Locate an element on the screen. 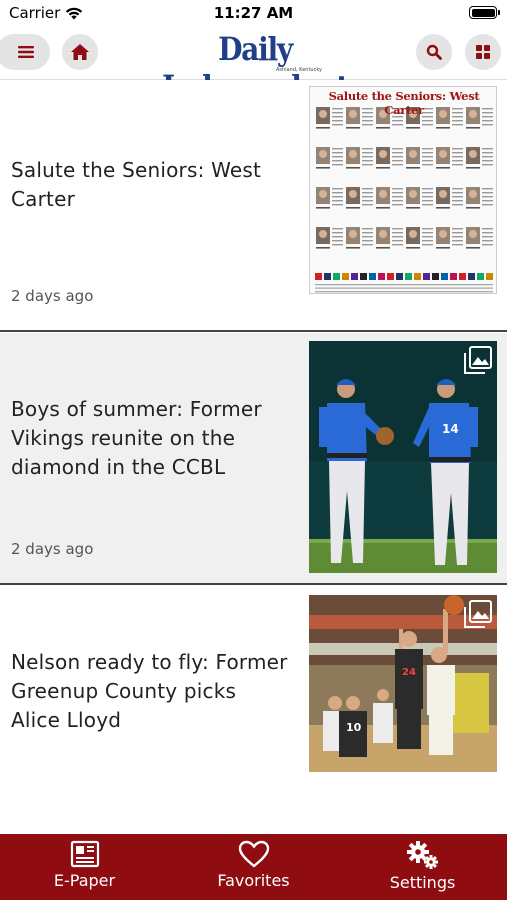 The height and width of the screenshot is (900, 507). battery-icon is located at coordinates (484, 12).